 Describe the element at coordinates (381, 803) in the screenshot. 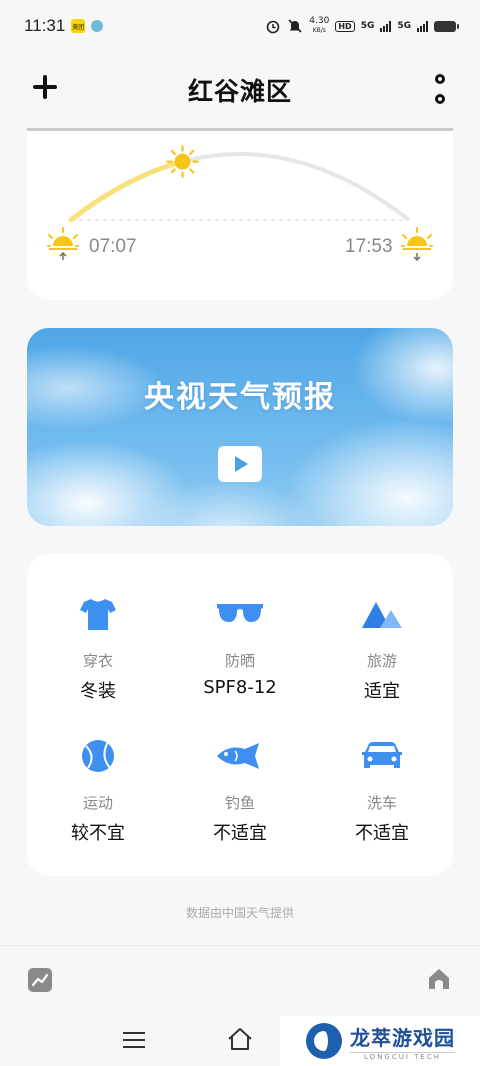

I see `life-index-label: 洗车` at that location.